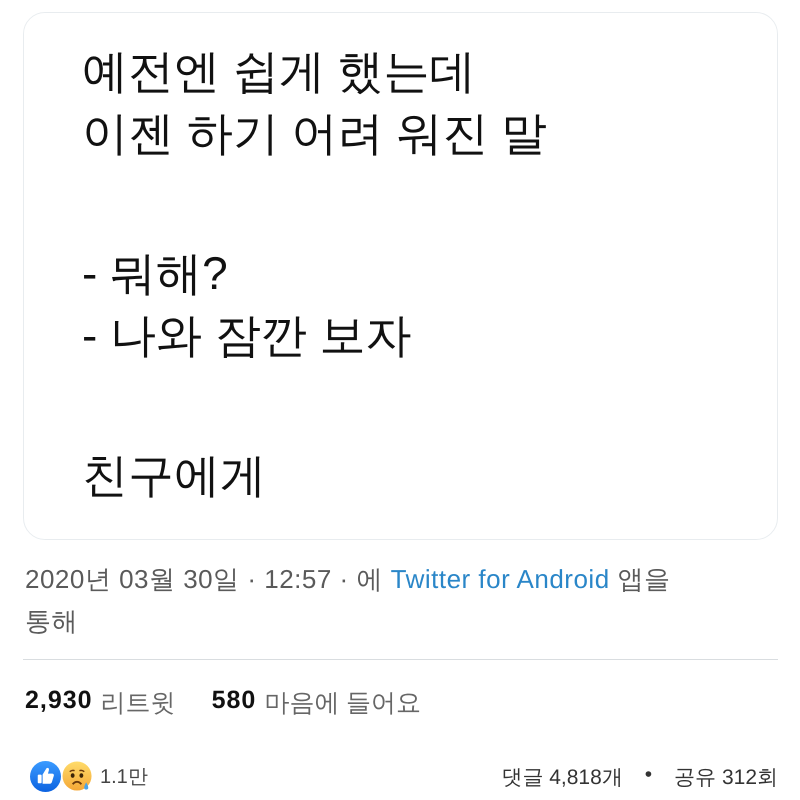  I want to click on stat-label: 리트윗, so click(138, 703).